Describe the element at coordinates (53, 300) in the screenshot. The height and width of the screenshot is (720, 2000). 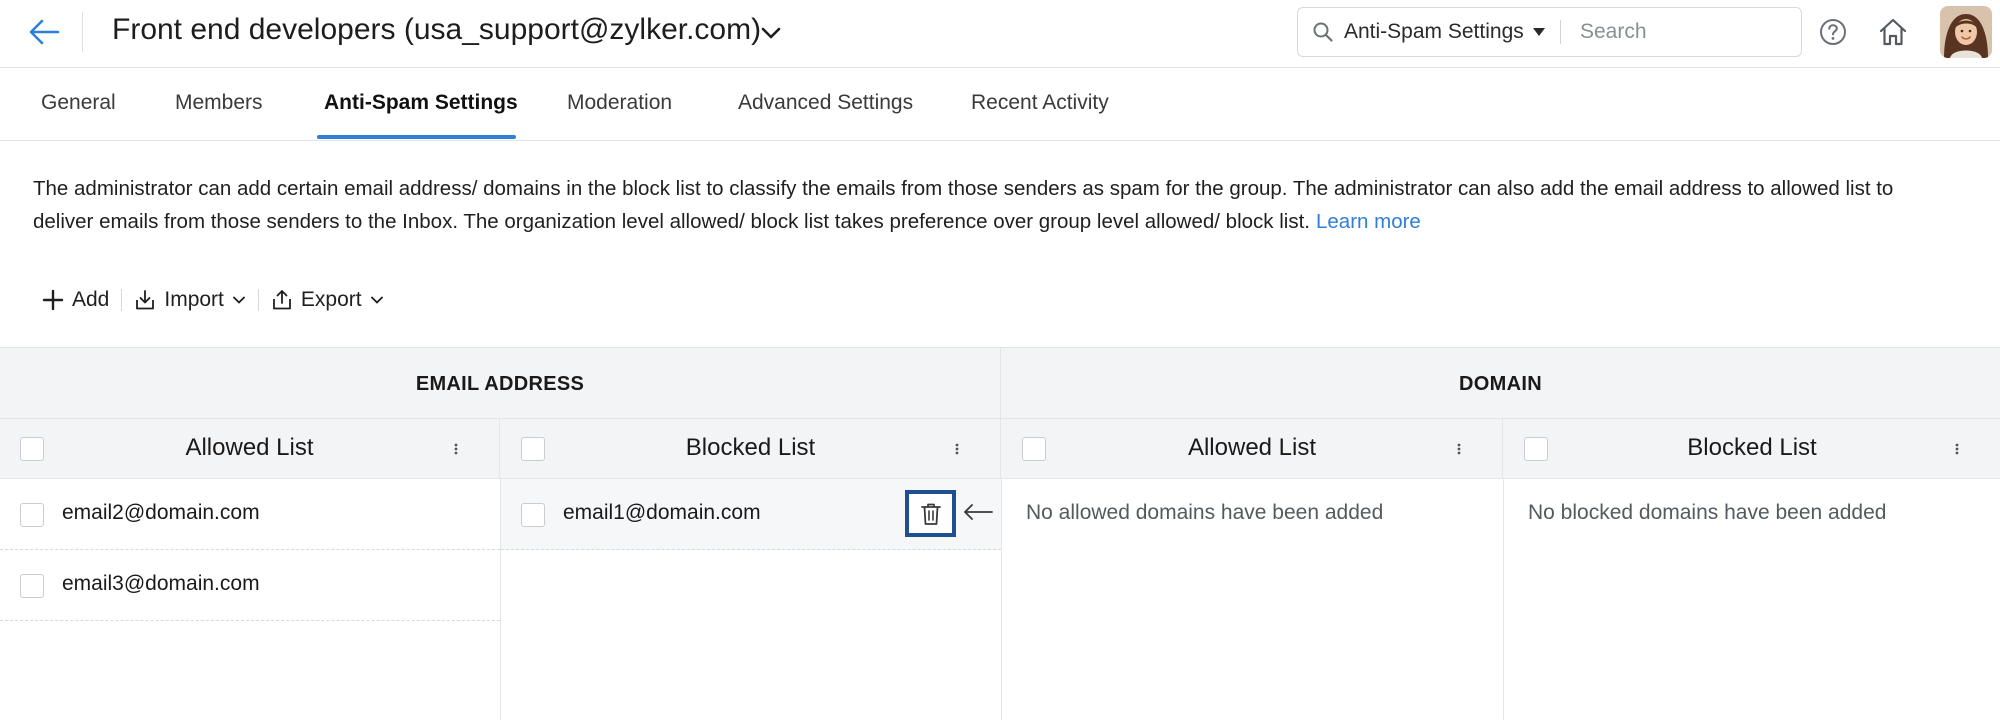
I see `plus-icon` at that location.